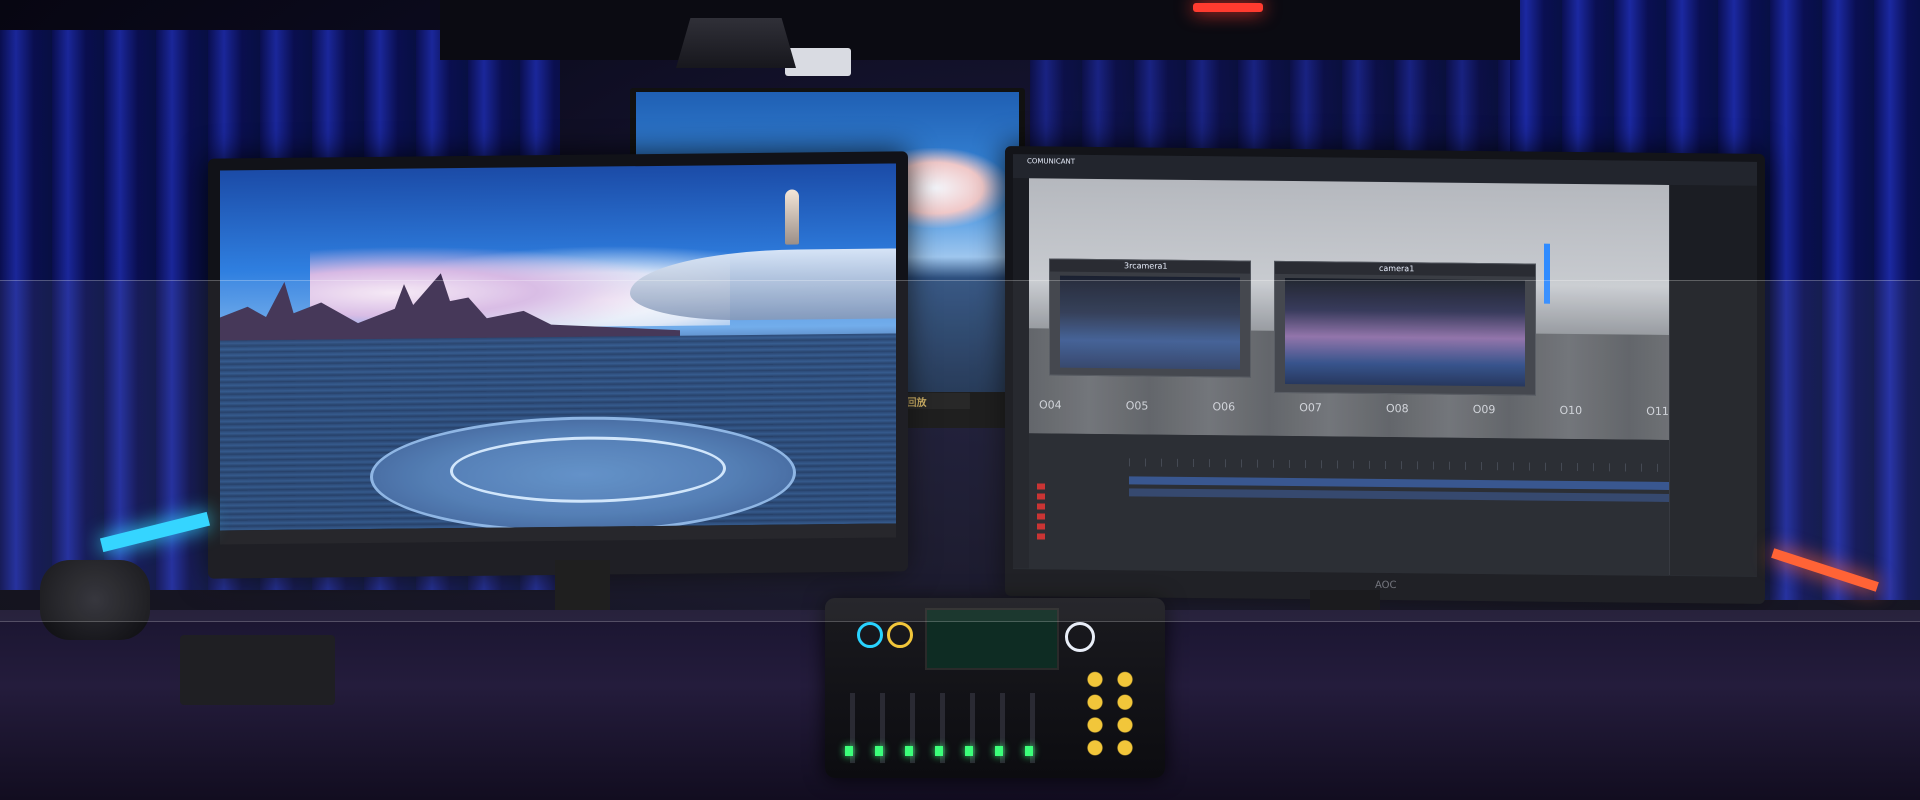  I want to click on camera-panel-2-title-bar: camera1, so click(1405, 269).